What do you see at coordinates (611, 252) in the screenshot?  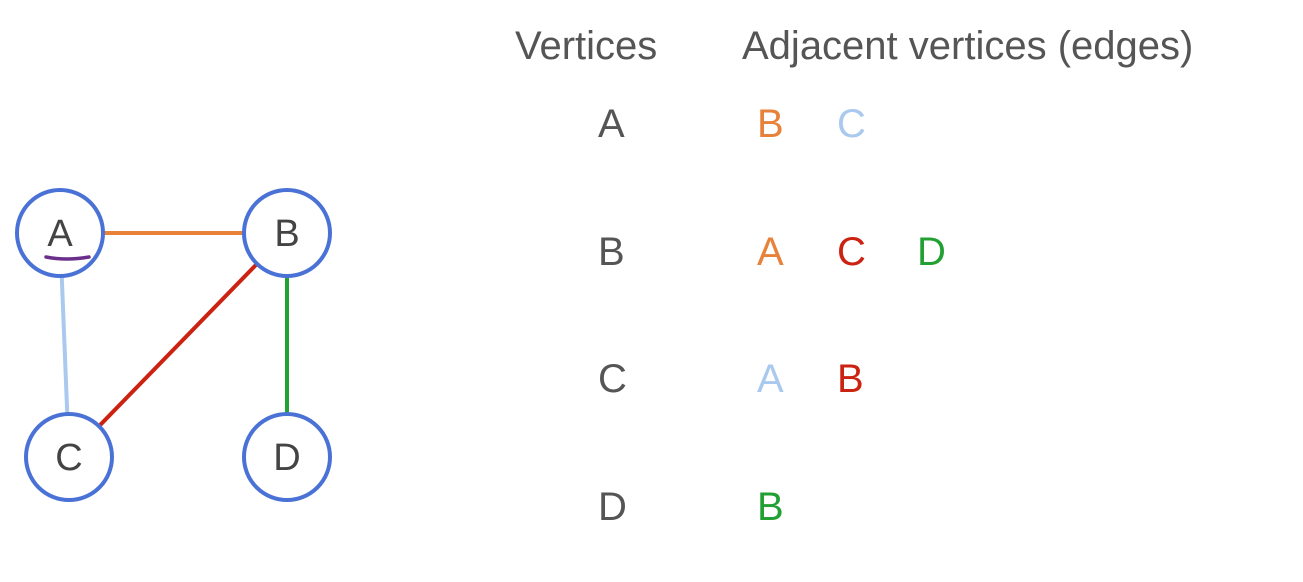 I see `vertex-b: B` at bounding box center [611, 252].